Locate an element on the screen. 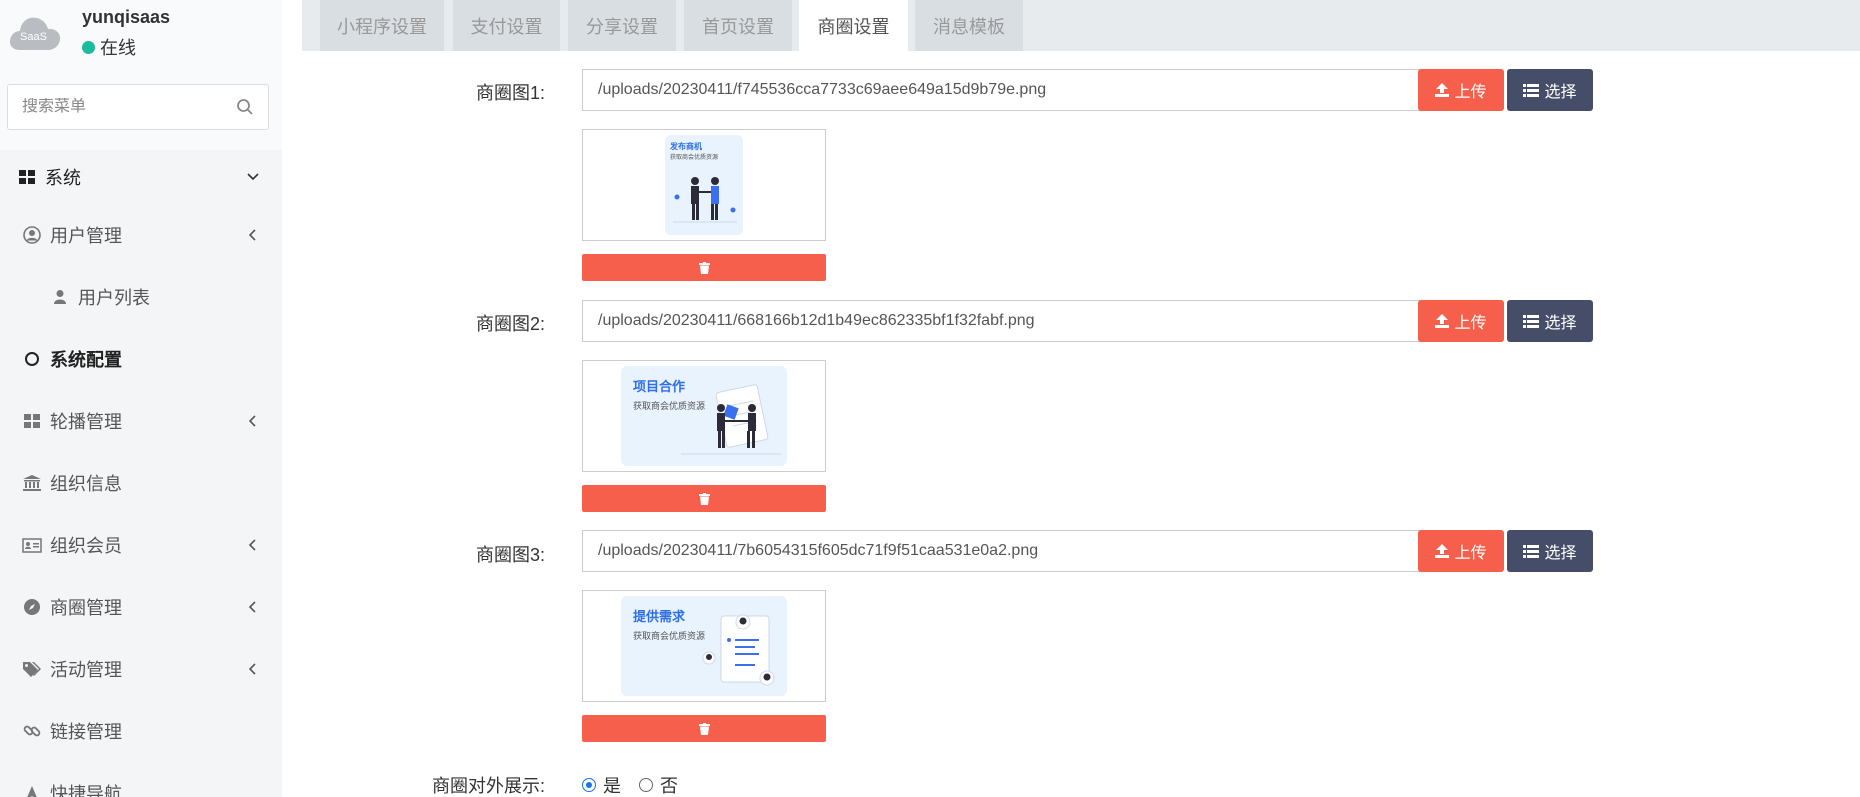 Image resolution: width=1860 pixels, height=797 pixels. public-display-yes-radio is located at coordinates (589, 785).